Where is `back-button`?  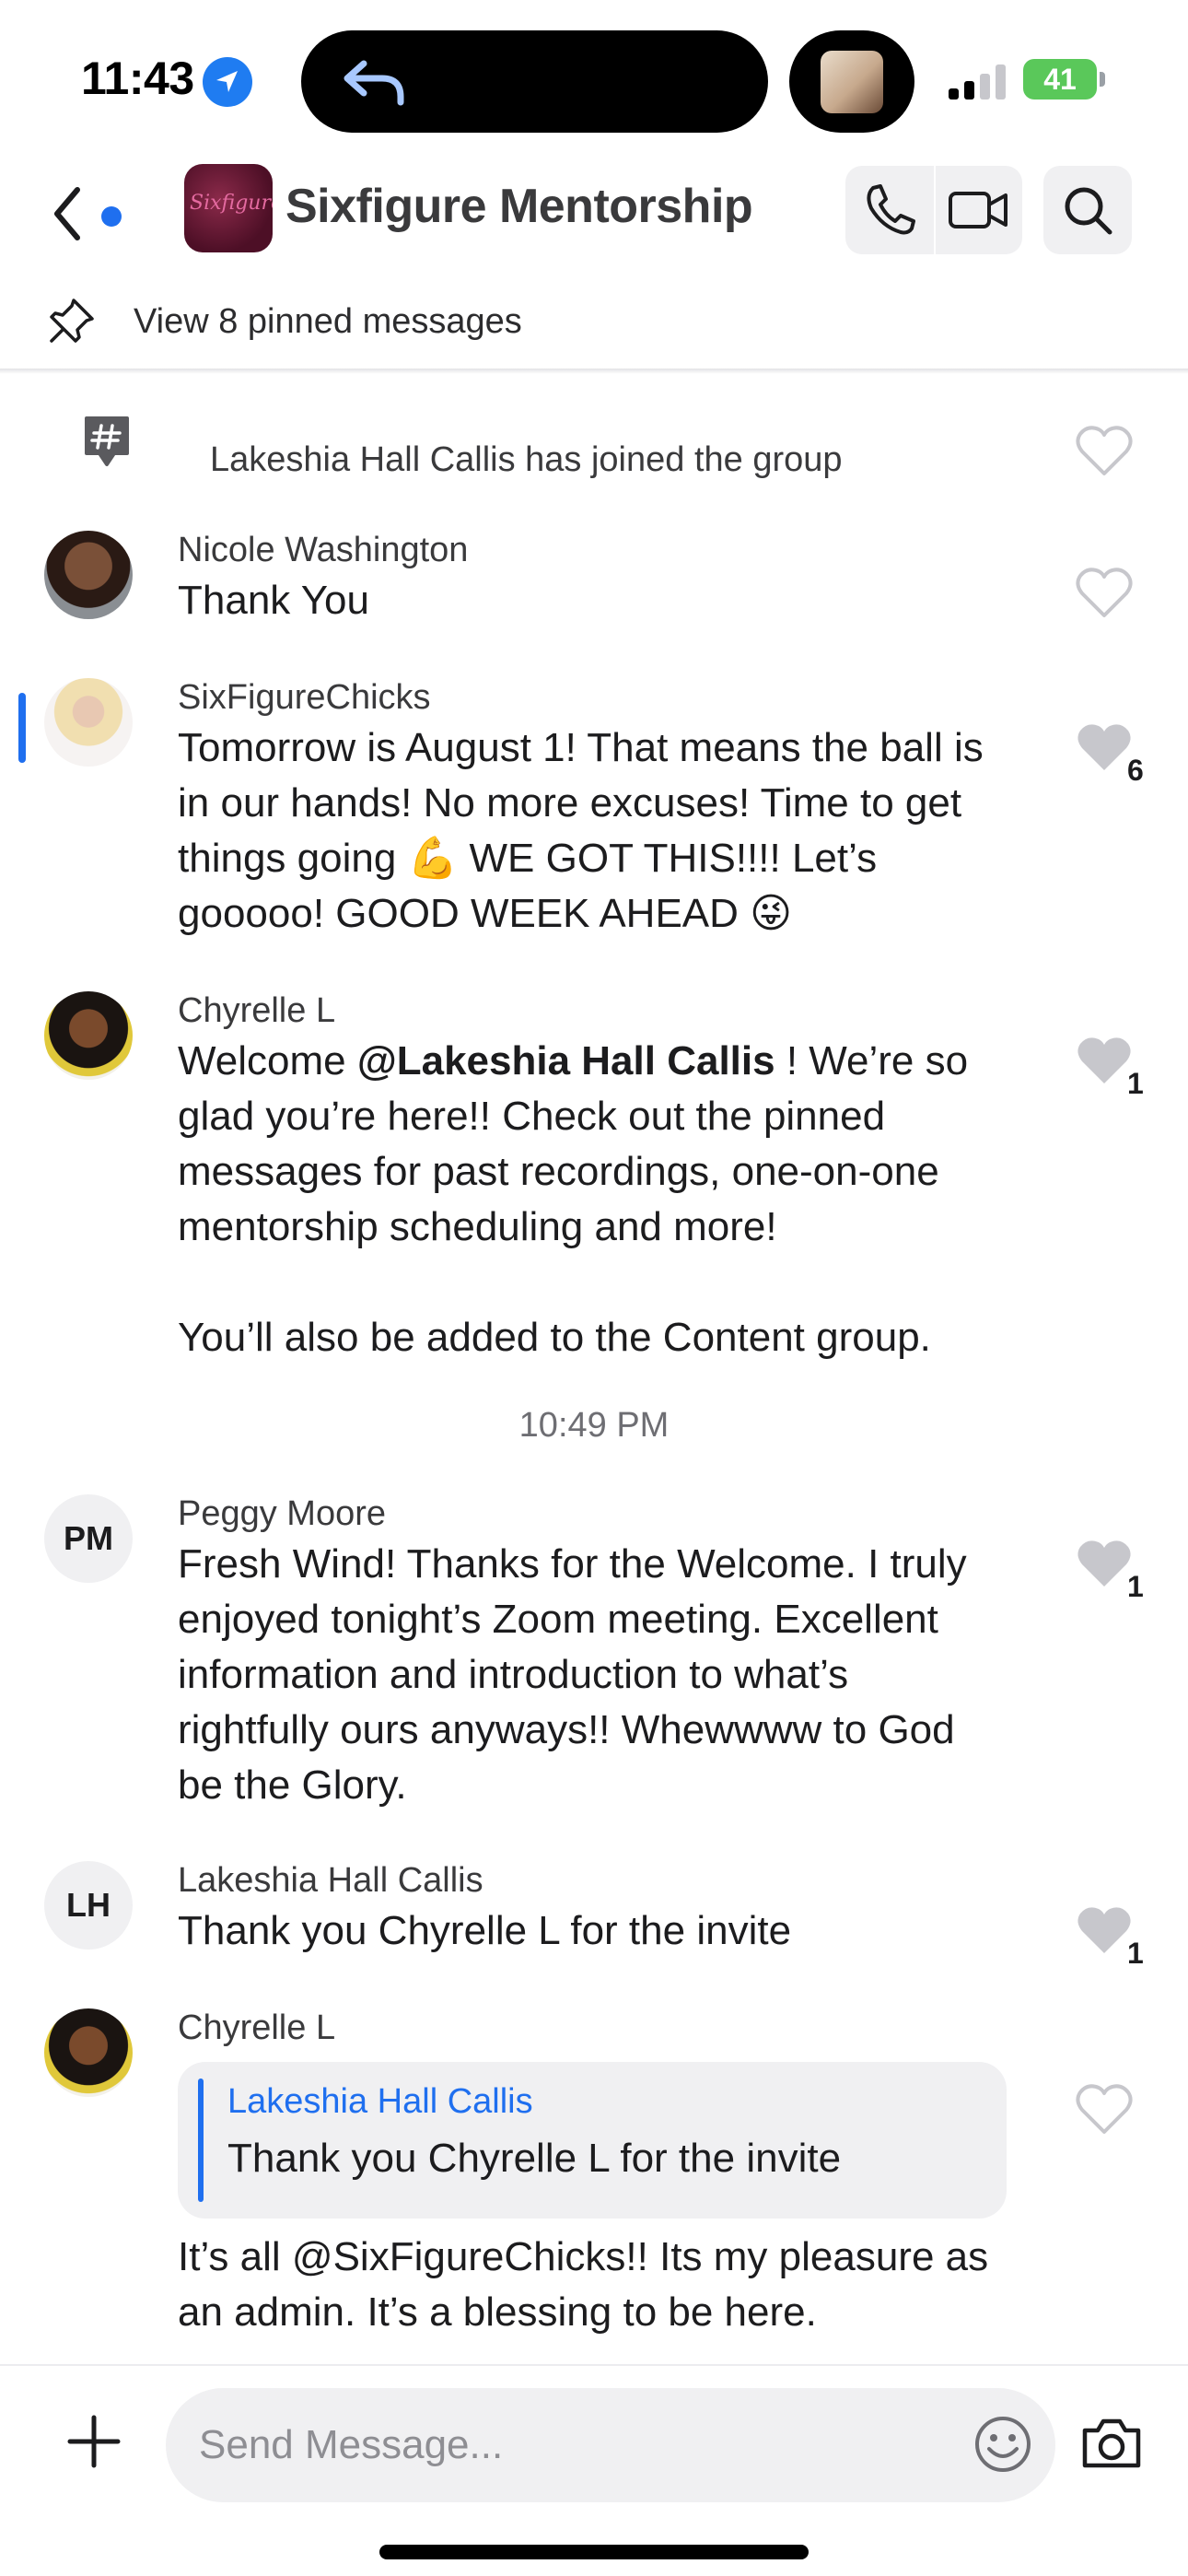 back-button is located at coordinates (69, 214).